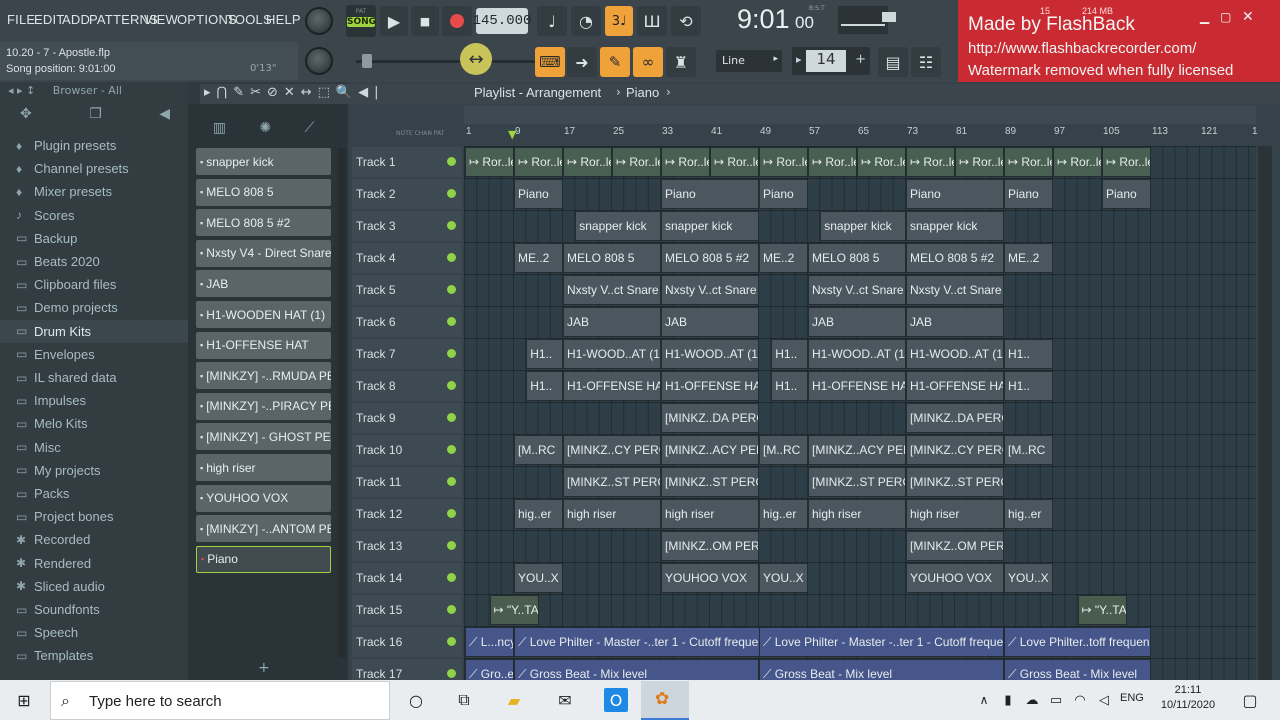 Image resolution: width=1280 pixels, height=720 pixels. I want to click on track-header: Track 5, so click(407, 290).